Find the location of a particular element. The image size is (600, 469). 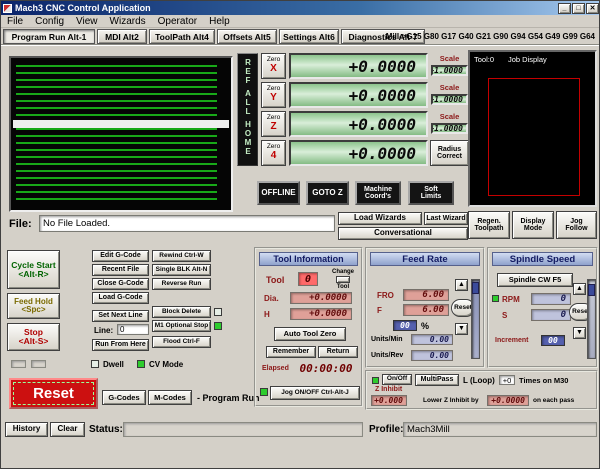

tool-number-dro: 0 is located at coordinates (308, 279).